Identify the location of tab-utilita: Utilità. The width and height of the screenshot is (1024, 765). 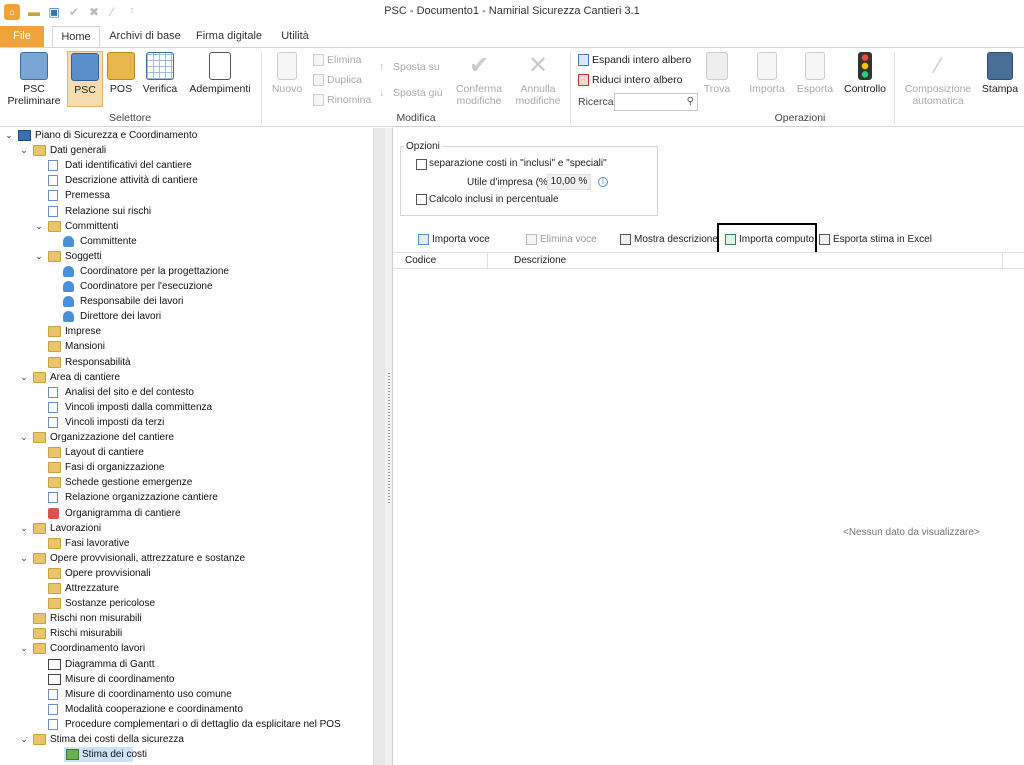
(295, 36).